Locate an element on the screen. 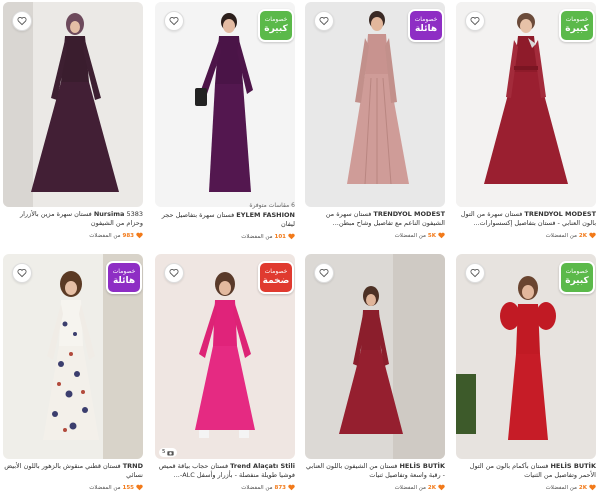 The height and width of the screenshot is (504, 600). favorites-count: 155 من المفضلات is located at coordinates (73, 487).